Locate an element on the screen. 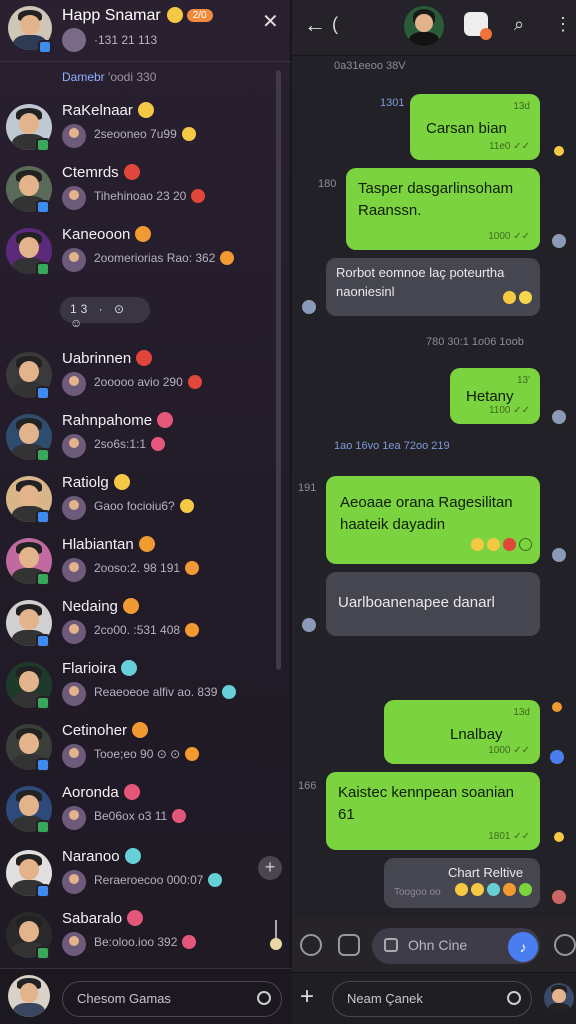 This screenshot has width=576, height=1024. more-options-icon: ⋮ is located at coordinates (563, 24).